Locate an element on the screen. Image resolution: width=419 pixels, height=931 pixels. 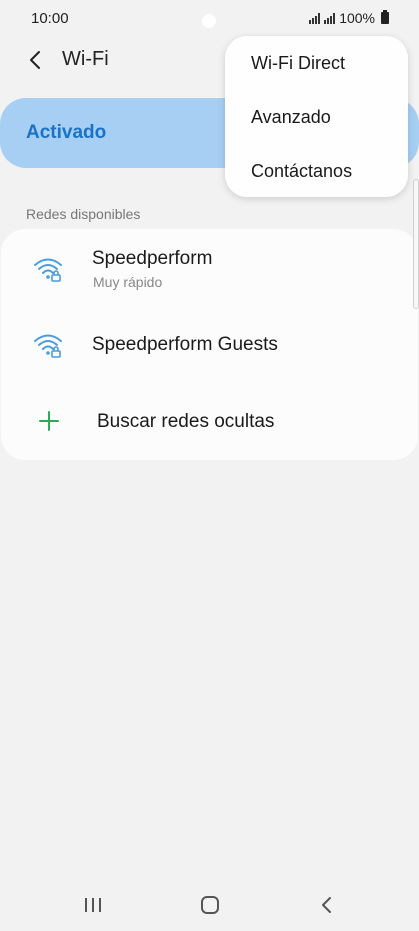
network-name: Speedperform Guests is located at coordinates (185, 344).